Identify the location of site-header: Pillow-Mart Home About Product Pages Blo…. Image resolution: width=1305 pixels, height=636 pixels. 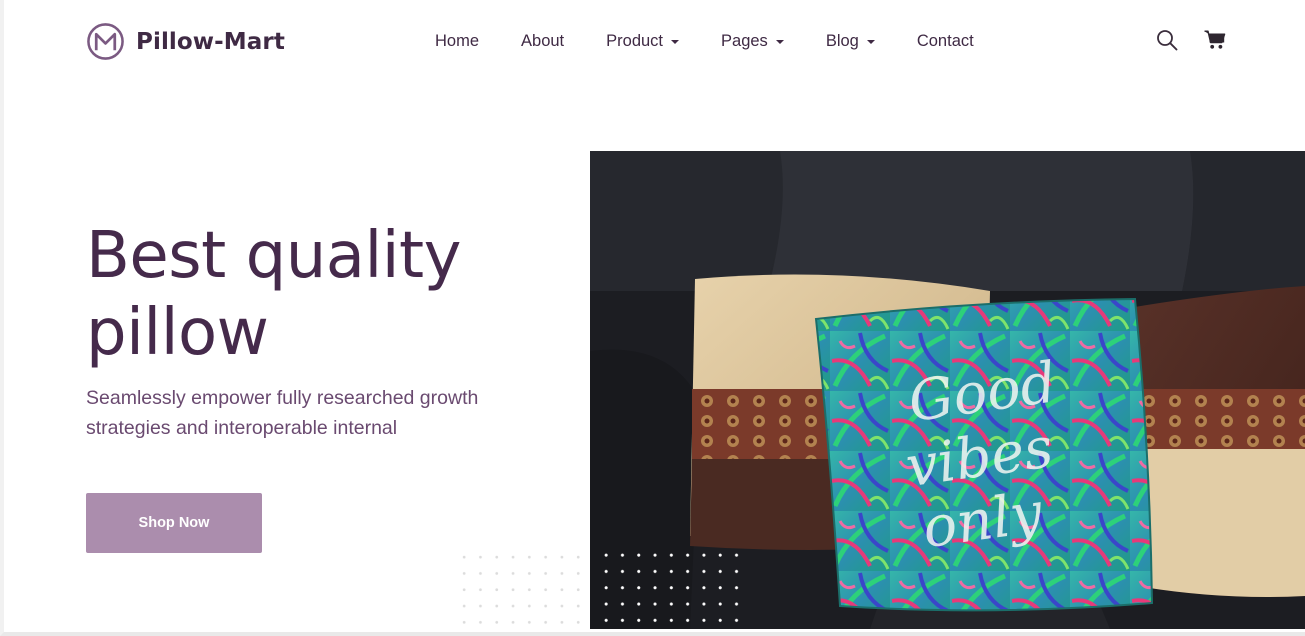
(654, 41).